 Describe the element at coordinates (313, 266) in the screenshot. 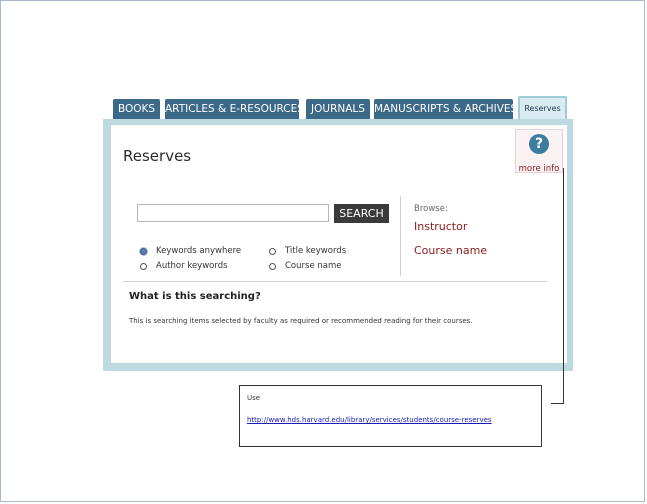

I see `option-label: Course name` at that location.